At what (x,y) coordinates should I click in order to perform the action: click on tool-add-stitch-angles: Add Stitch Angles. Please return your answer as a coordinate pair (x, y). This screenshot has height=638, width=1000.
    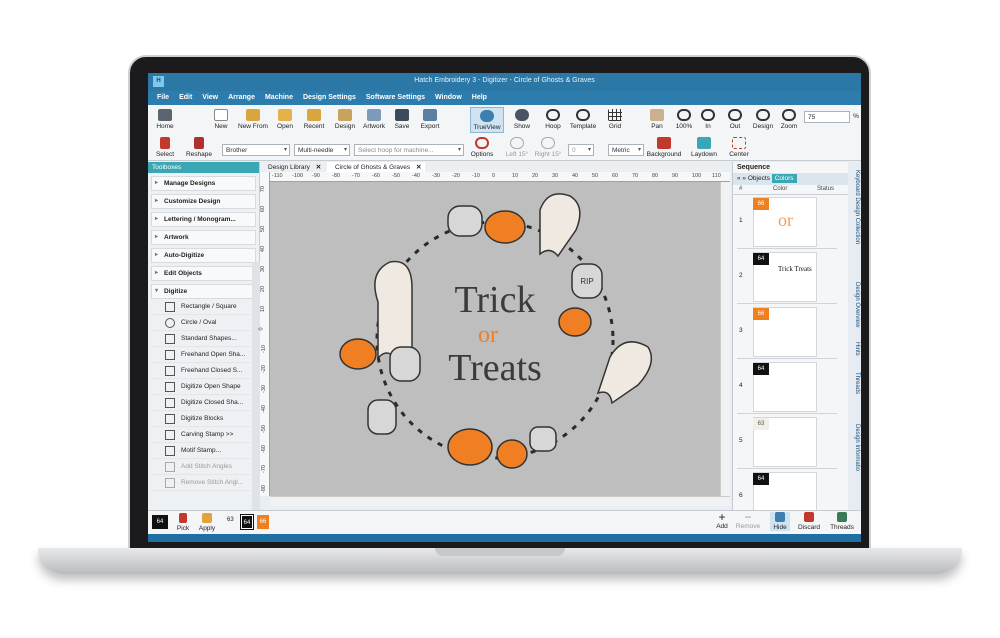
    Looking at the image, I should click on (203, 467).